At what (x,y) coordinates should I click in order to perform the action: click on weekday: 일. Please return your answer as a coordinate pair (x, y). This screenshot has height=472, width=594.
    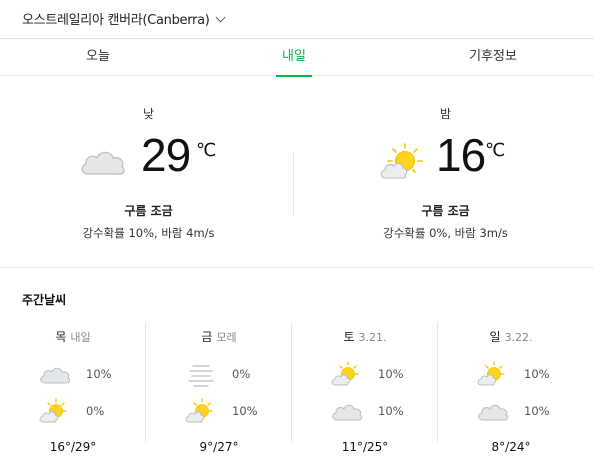
    Looking at the image, I should click on (495, 337).